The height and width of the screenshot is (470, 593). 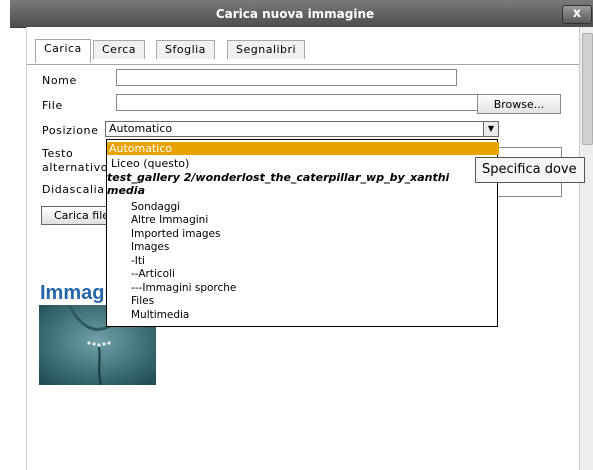 What do you see at coordinates (314, 301) in the screenshot?
I see `dropdown-option: Files` at bounding box center [314, 301].